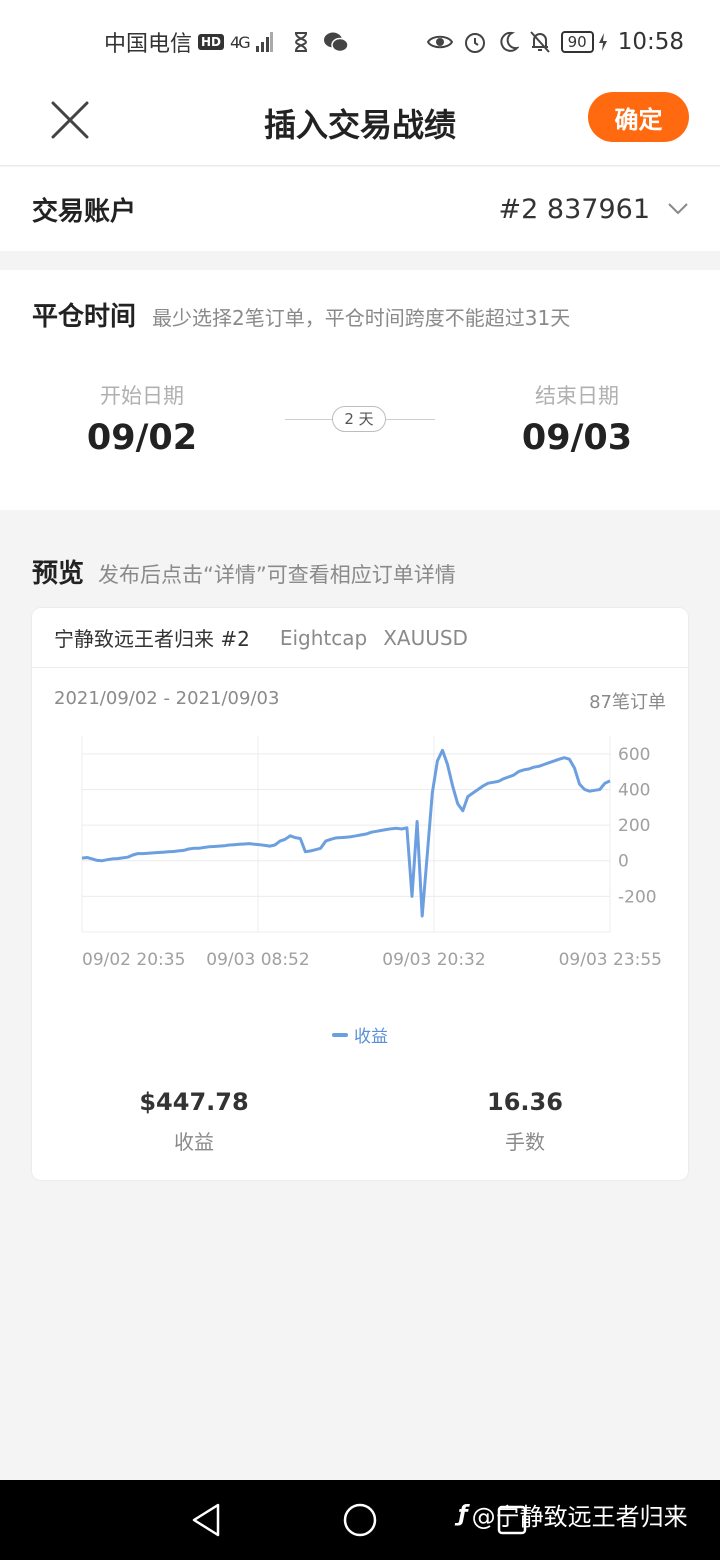 The width and height of the screenshot is (720, 1560). Describe the element at coordinates (360, 701) in the screenshot. I see `card-meta: 2021/09/02 - 2021/09/03 87笔订单` at that location.